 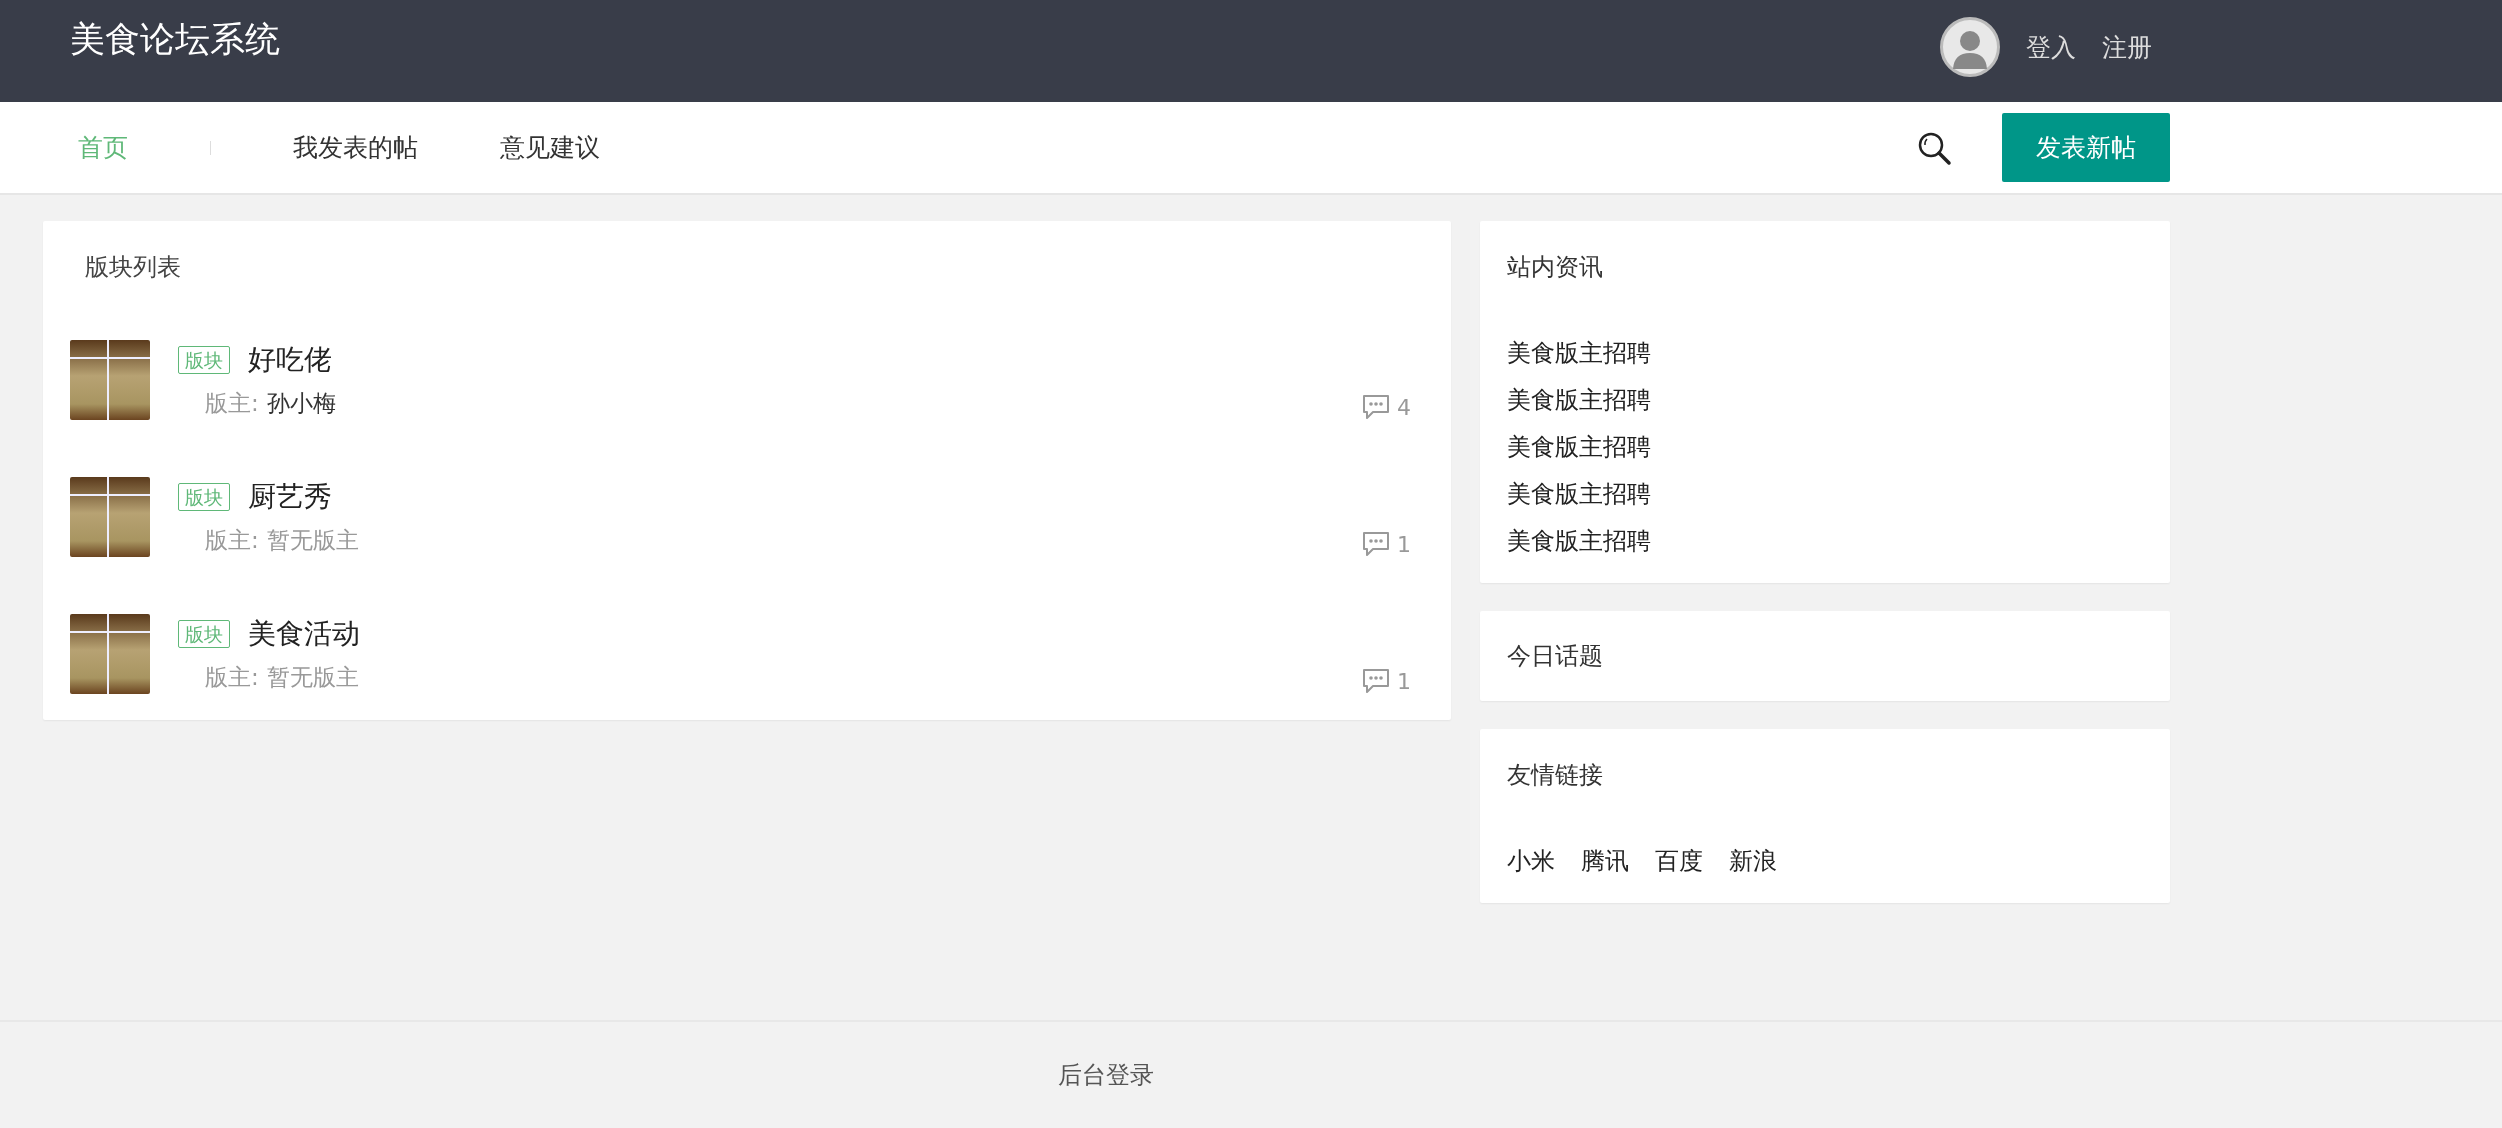 What do you see at coordinates (1531, 861) in the screenshot?
I see `friend-link: 小米` at bounding box center [1531, 861].